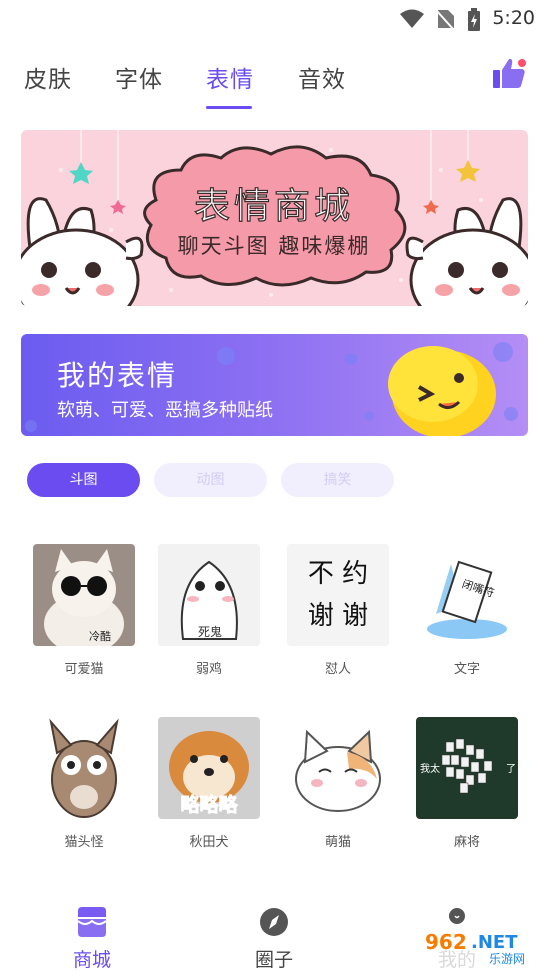 The height and width of the screenshot is (976, 549). I want to click on nav-store: 商城, so click(92, 939).